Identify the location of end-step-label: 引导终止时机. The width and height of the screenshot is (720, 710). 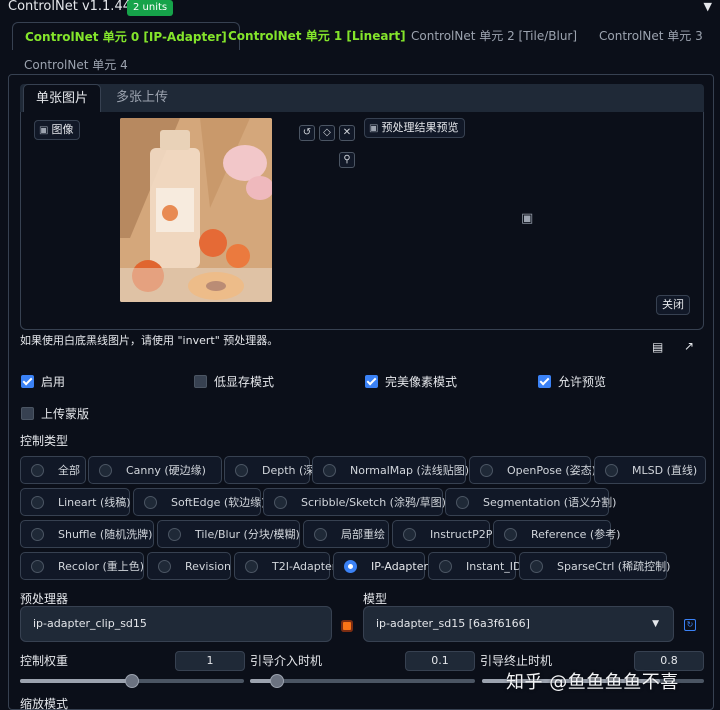
(516, 661).